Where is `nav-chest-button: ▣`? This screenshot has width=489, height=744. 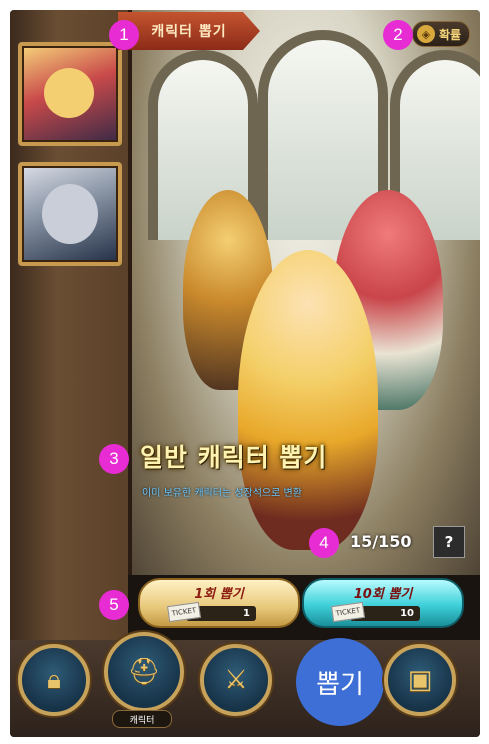
nav-chest-button: ▣ is located at coordinates (420, 680).